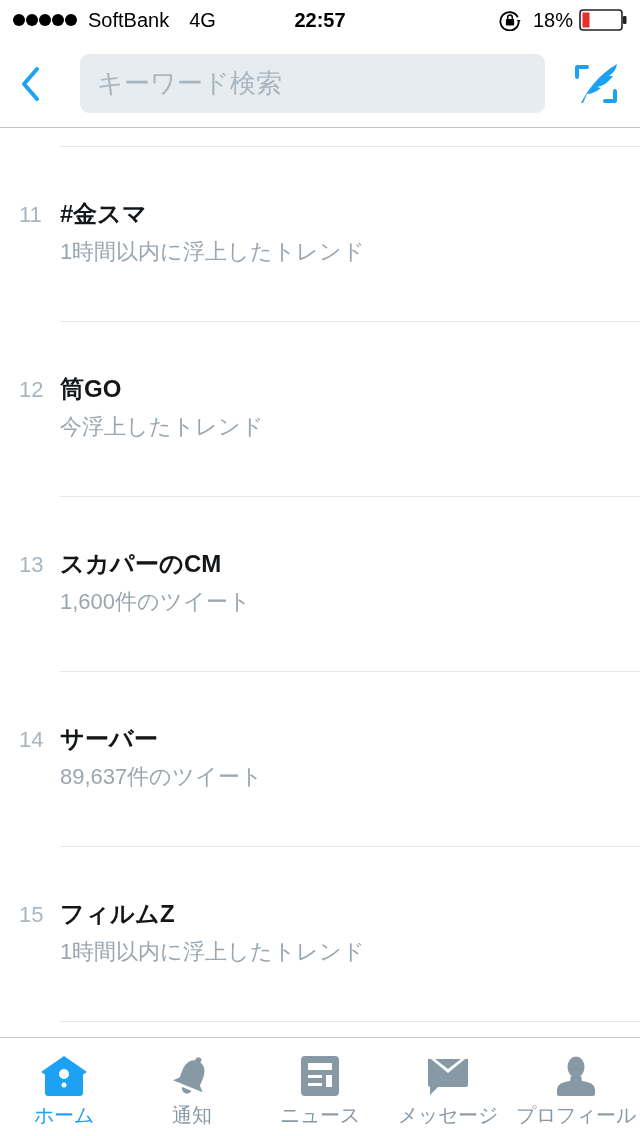 The height and width of the screenshot is (1136, 640). Describe the element at coordinates (202, 20) in the screenshot. I see `network-type: 4G` at that location.